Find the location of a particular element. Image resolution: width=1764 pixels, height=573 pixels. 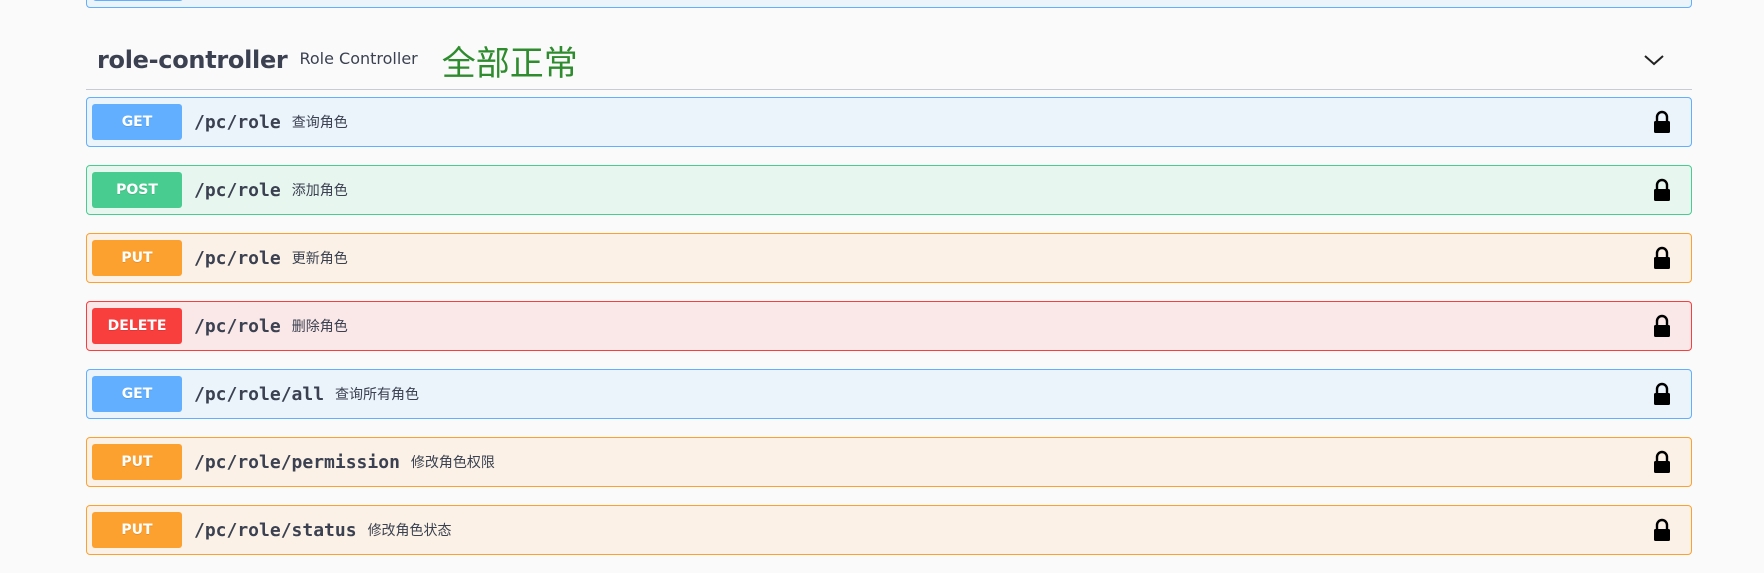

operation-summary: 添加角色 is located at coordinates (319, 191).